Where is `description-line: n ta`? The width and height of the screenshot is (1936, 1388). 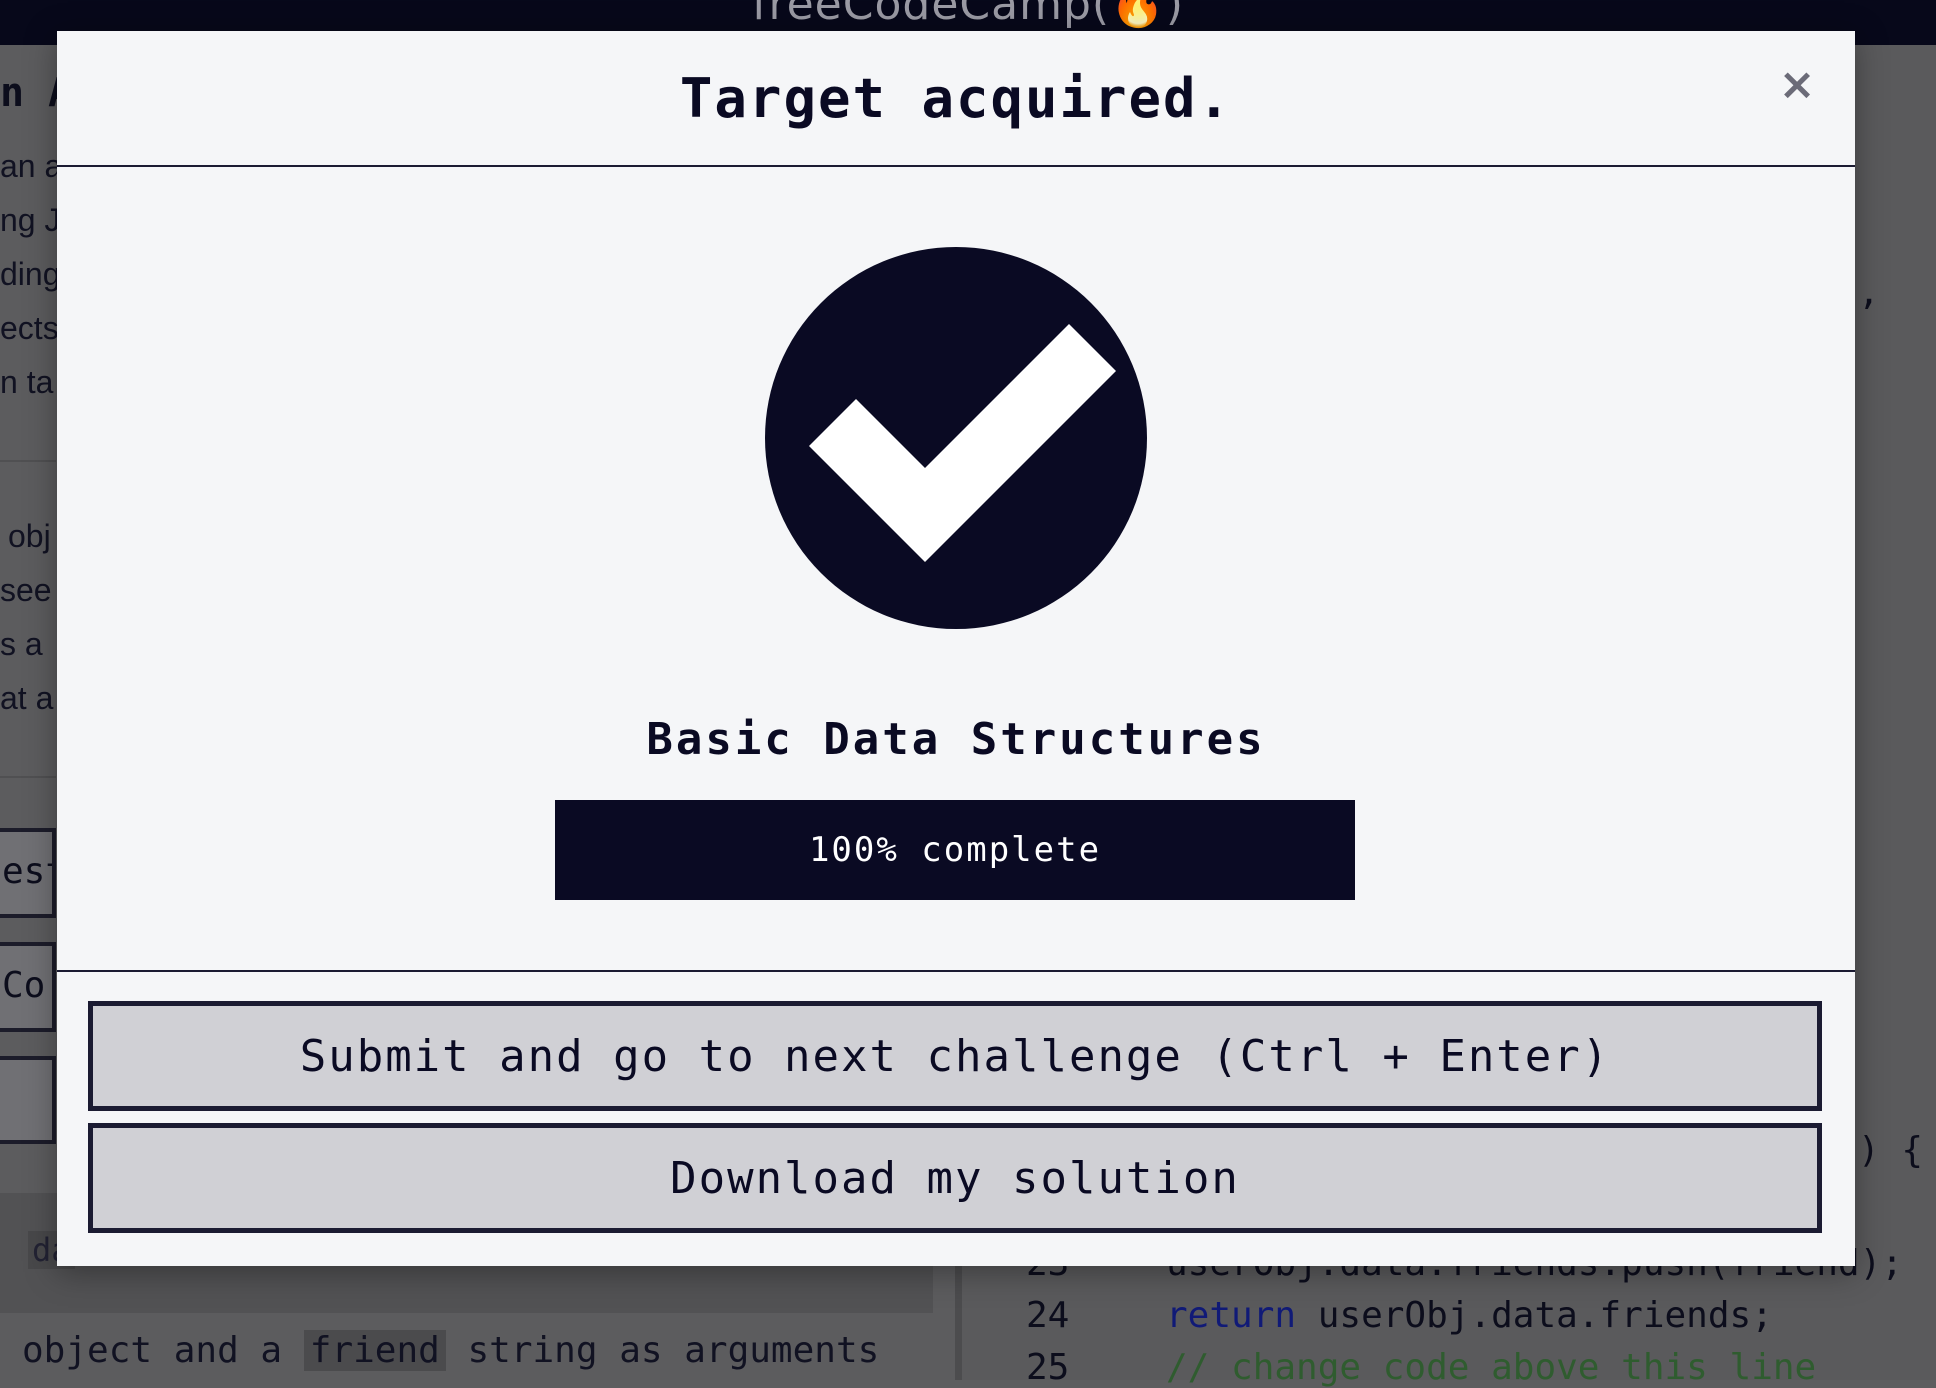 description-line: n ta is located at coordinates (27, 382).